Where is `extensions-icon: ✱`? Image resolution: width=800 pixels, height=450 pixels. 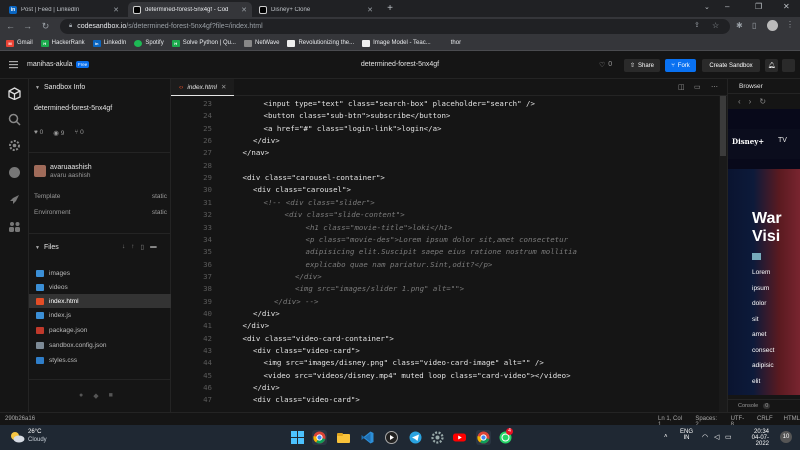
extensions-icon: ✱ is located at coordinates (739, 25).